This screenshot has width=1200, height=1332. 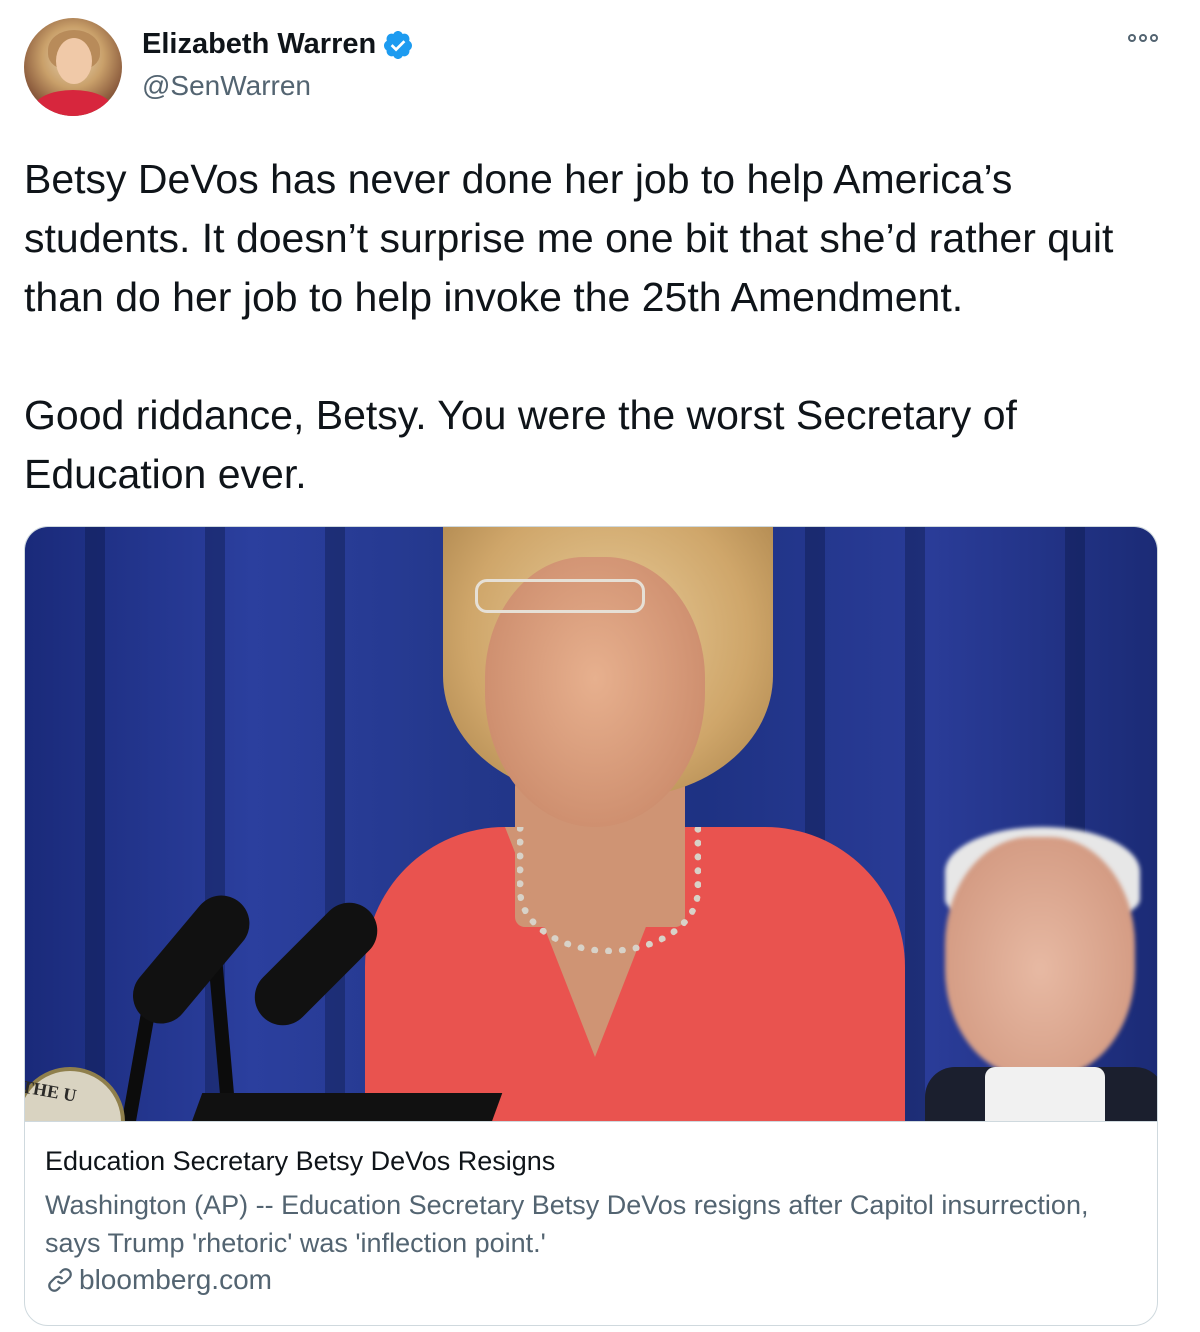 I want to click on name-row: Elizabeth Warren, so click(x=278, y=44).